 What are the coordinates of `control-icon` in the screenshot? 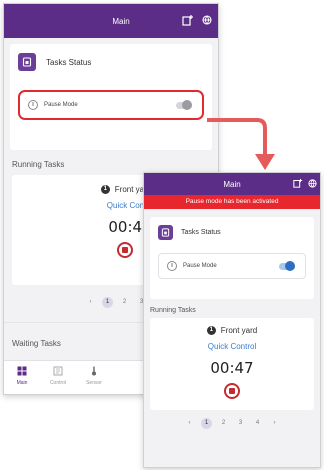 It's located at (58, 372).